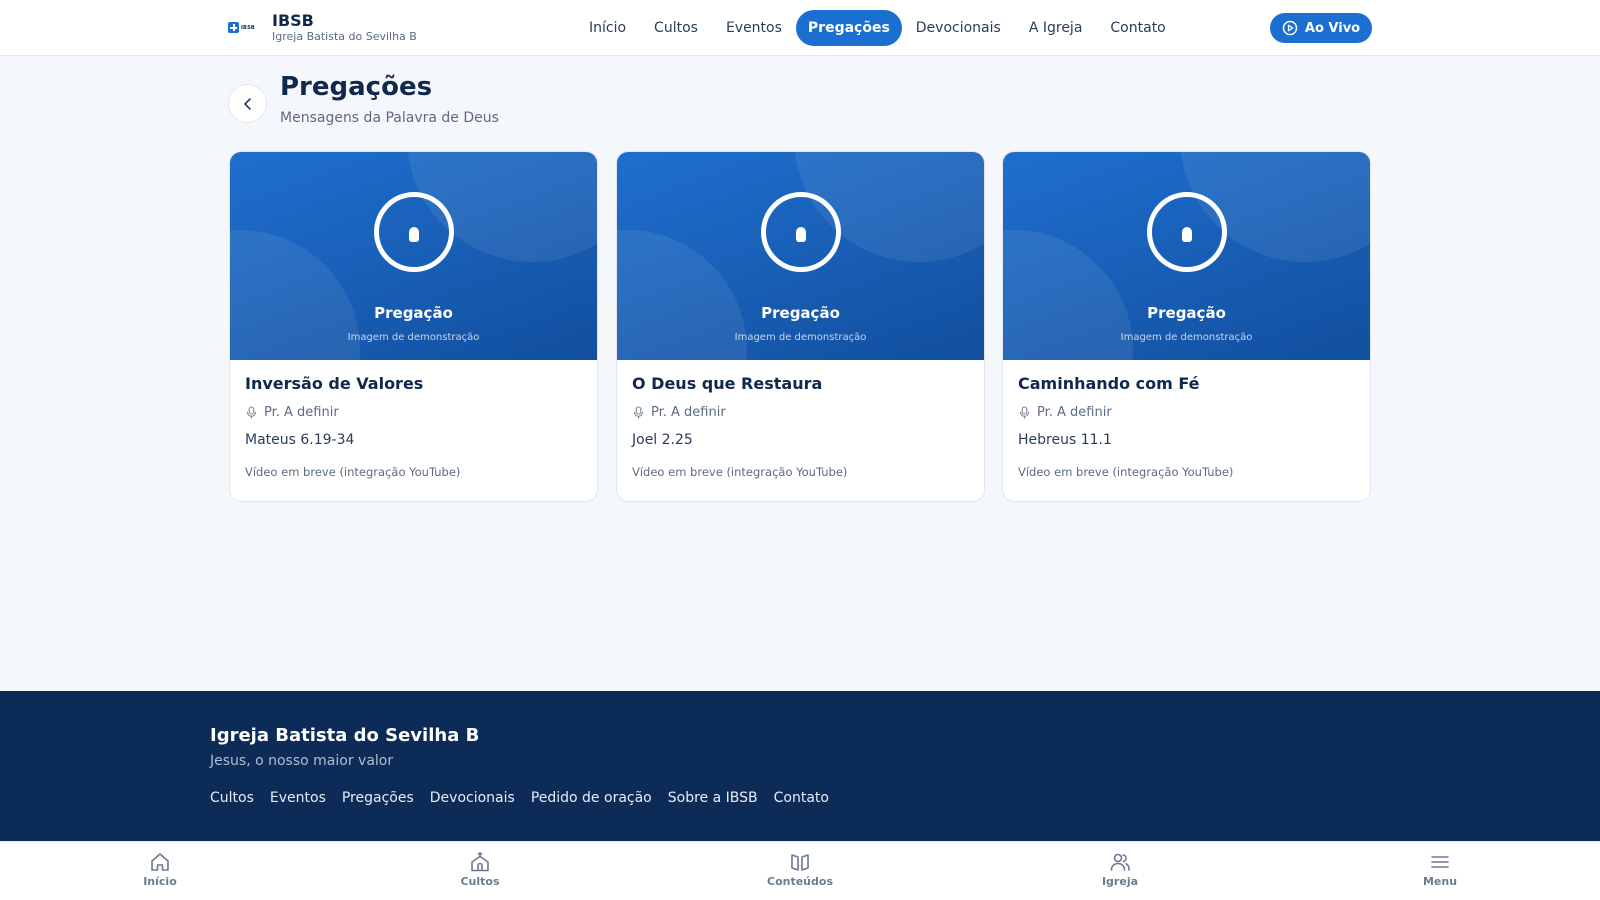 This screenshot has height=900, width=1600. I want to click on book-icon, so click(800, 862).